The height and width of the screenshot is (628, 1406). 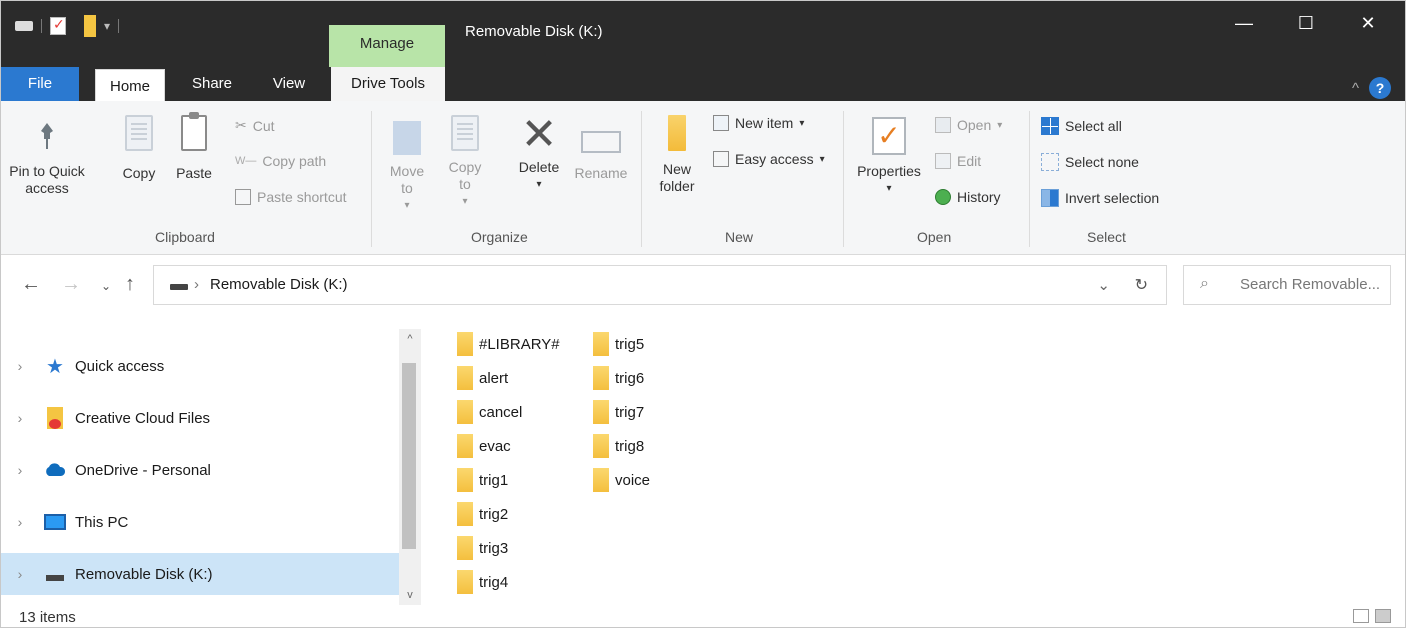 What do you see at coordinates (200, 470) in the screenshot?
I see `nav-item-onedrive: › OneDrive - Personal` at bounding box center [200, 470].